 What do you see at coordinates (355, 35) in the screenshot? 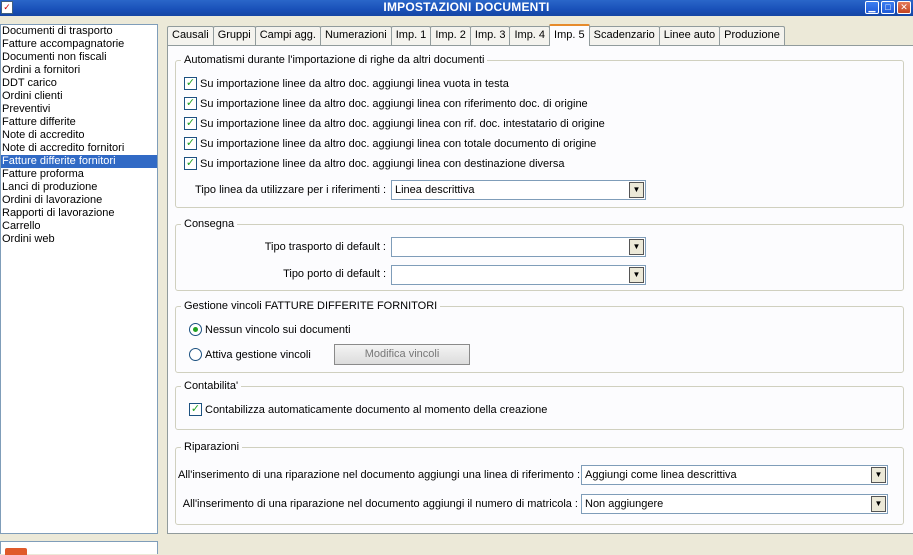
I see `tab-numerazioni: Numerazioni` at bounding box center [355, 35].